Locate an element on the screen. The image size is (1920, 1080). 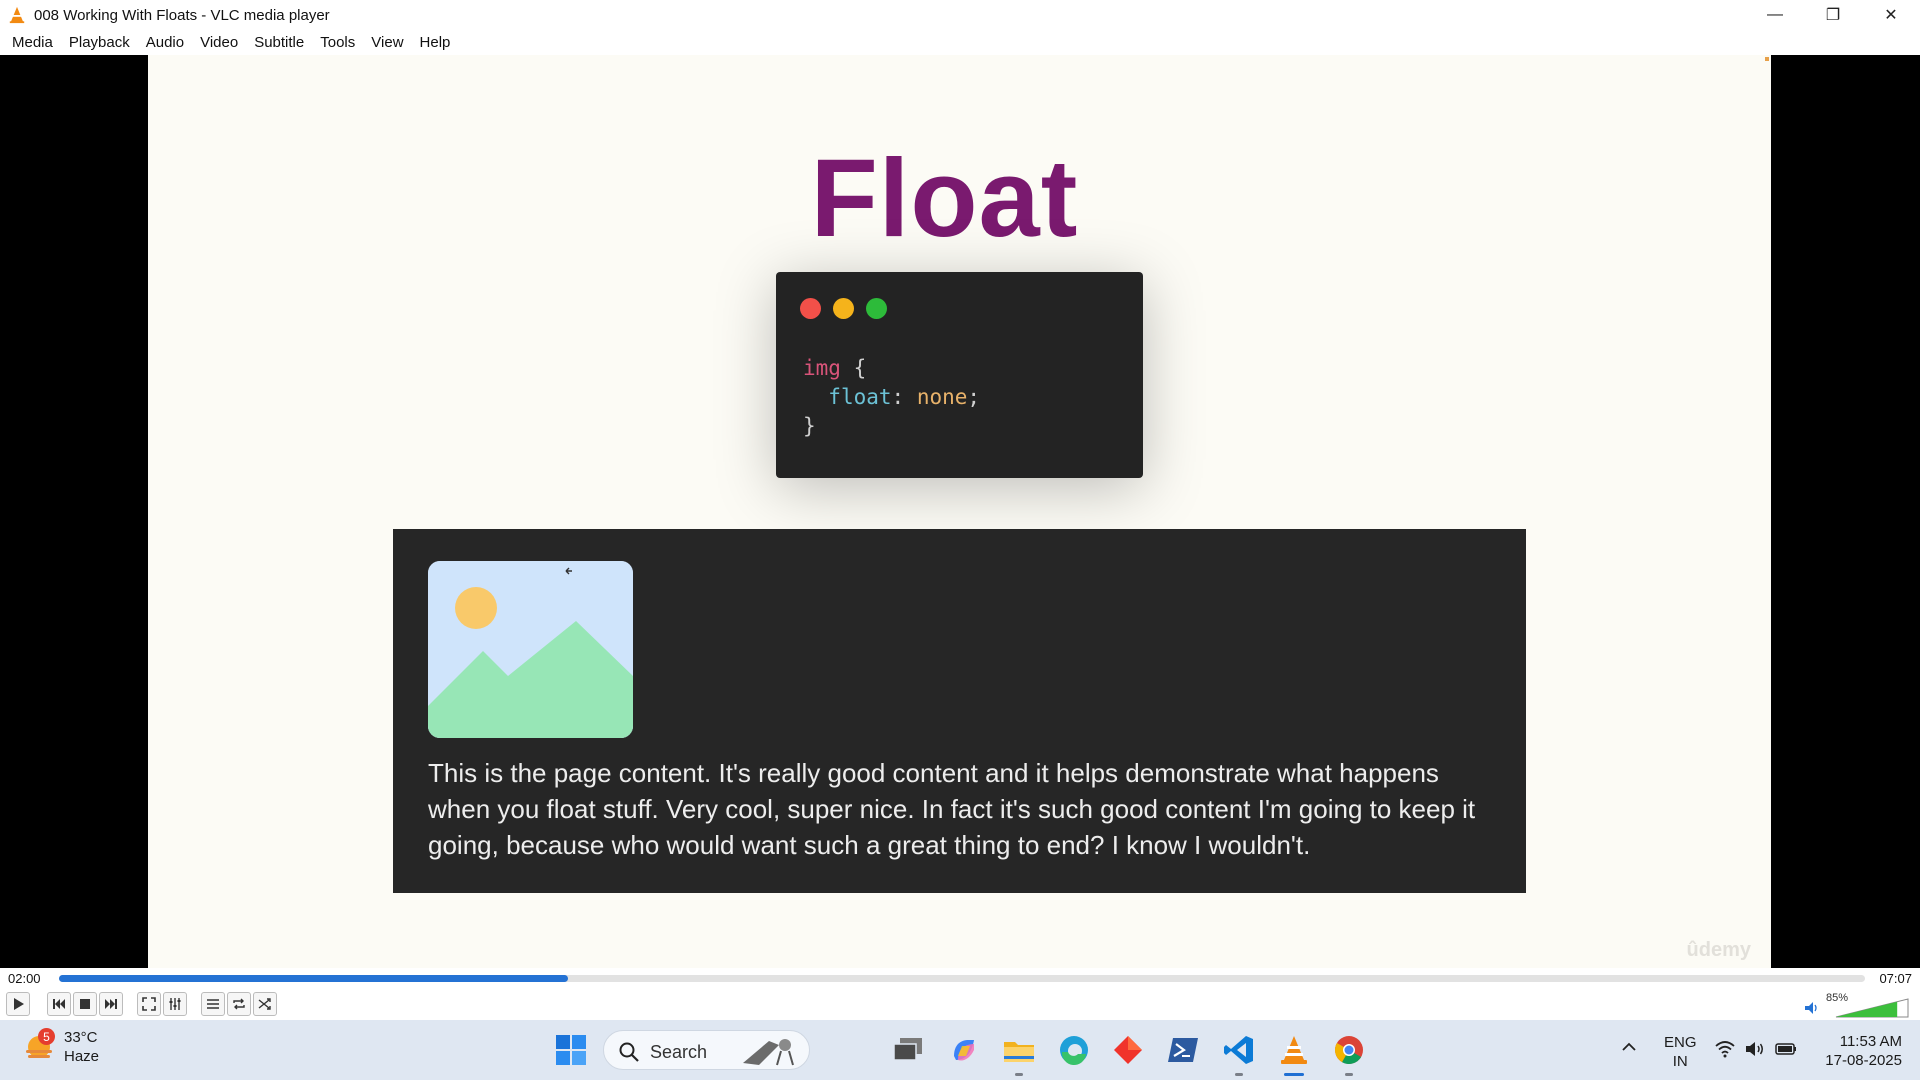
frame-corner-mark is located at coordinates (1767, 59).